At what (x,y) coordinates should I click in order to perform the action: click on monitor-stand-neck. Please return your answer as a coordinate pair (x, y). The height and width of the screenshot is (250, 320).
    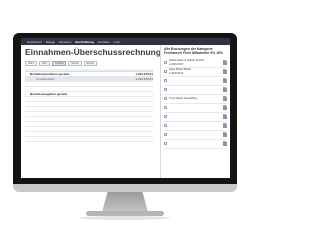
    Looking at the image, I should click on (125, 202).